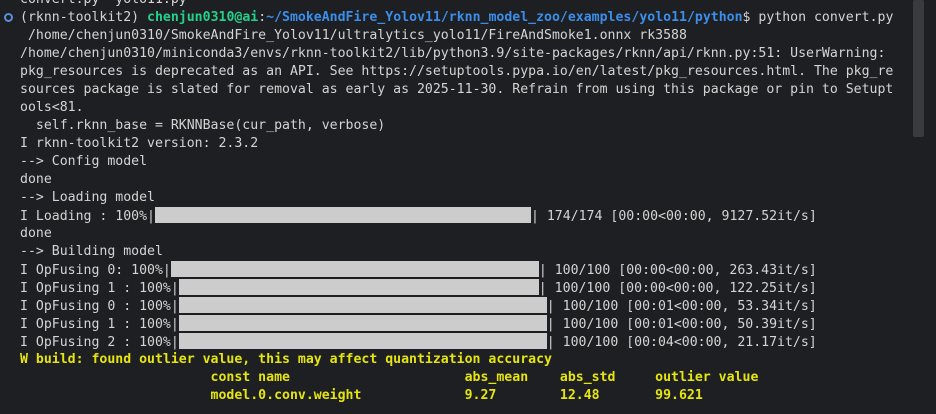 This screenshot has width=936, height=414. Describe the element at coordinates (918, 68) in the screenshot. I see `terminal-scrollbar` at that location.